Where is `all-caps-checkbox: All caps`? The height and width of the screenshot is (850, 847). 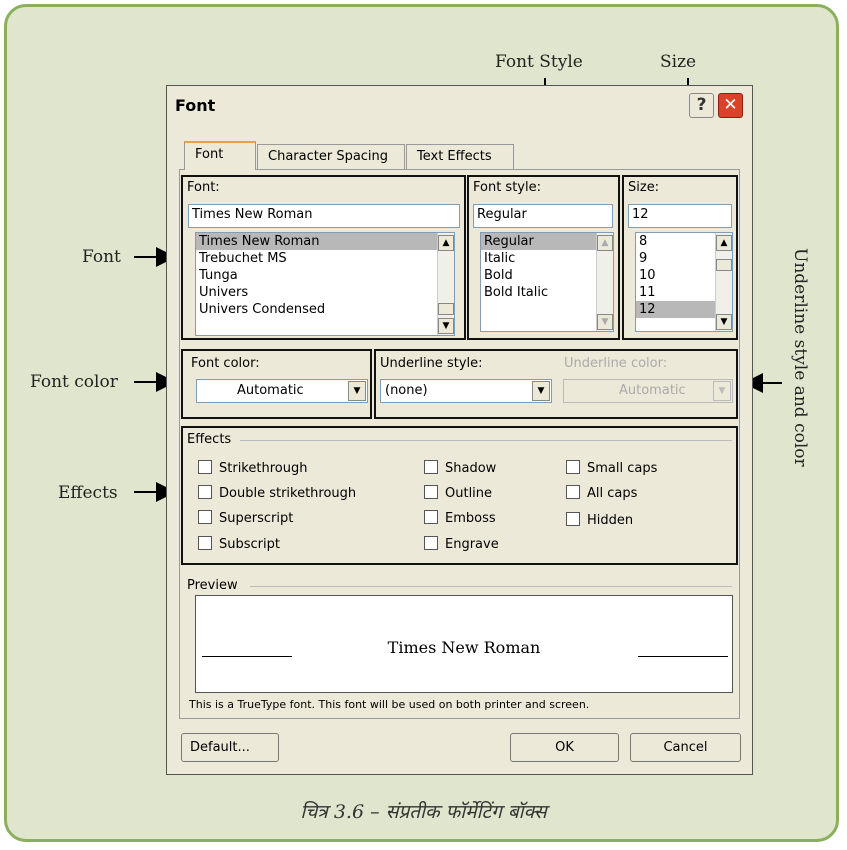 all-caps-checkbox: All caps is located at coordinates (601, 493).